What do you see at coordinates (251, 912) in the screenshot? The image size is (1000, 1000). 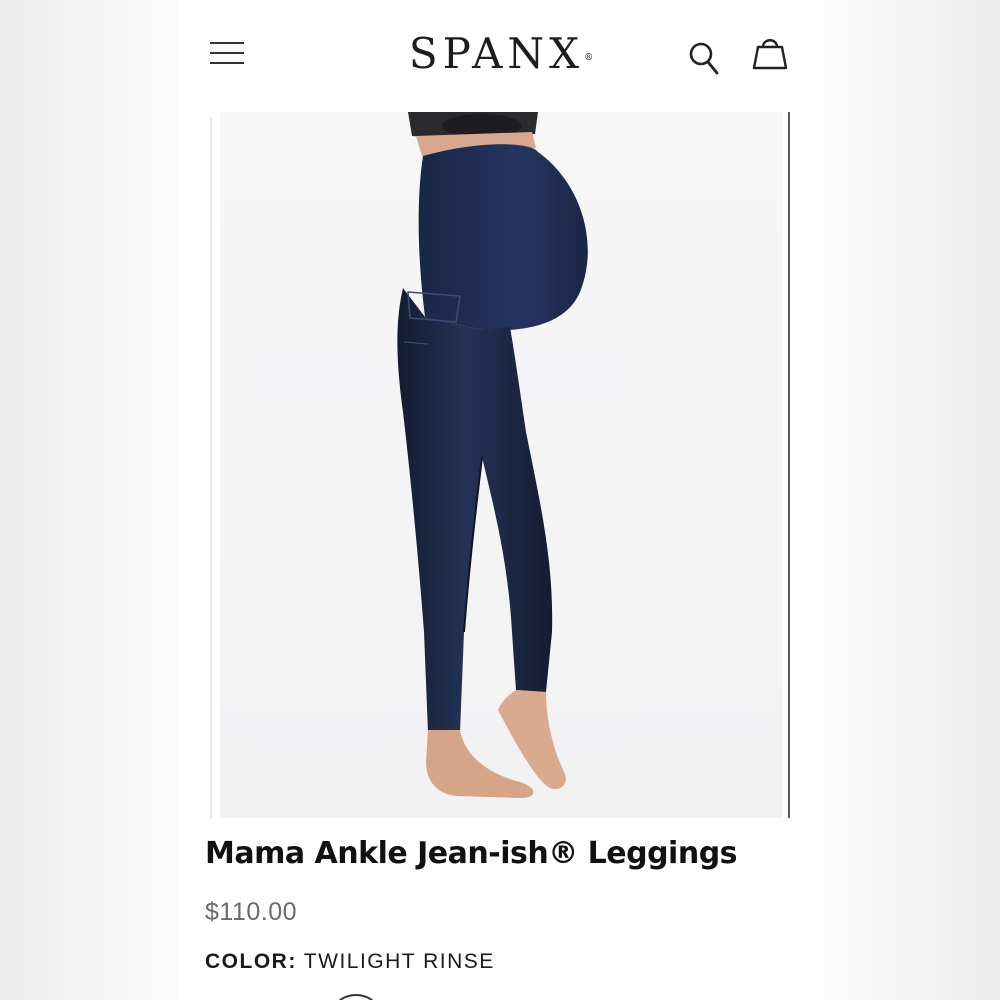 I see `product-price: $110.00` at bounding box center [251, 912].